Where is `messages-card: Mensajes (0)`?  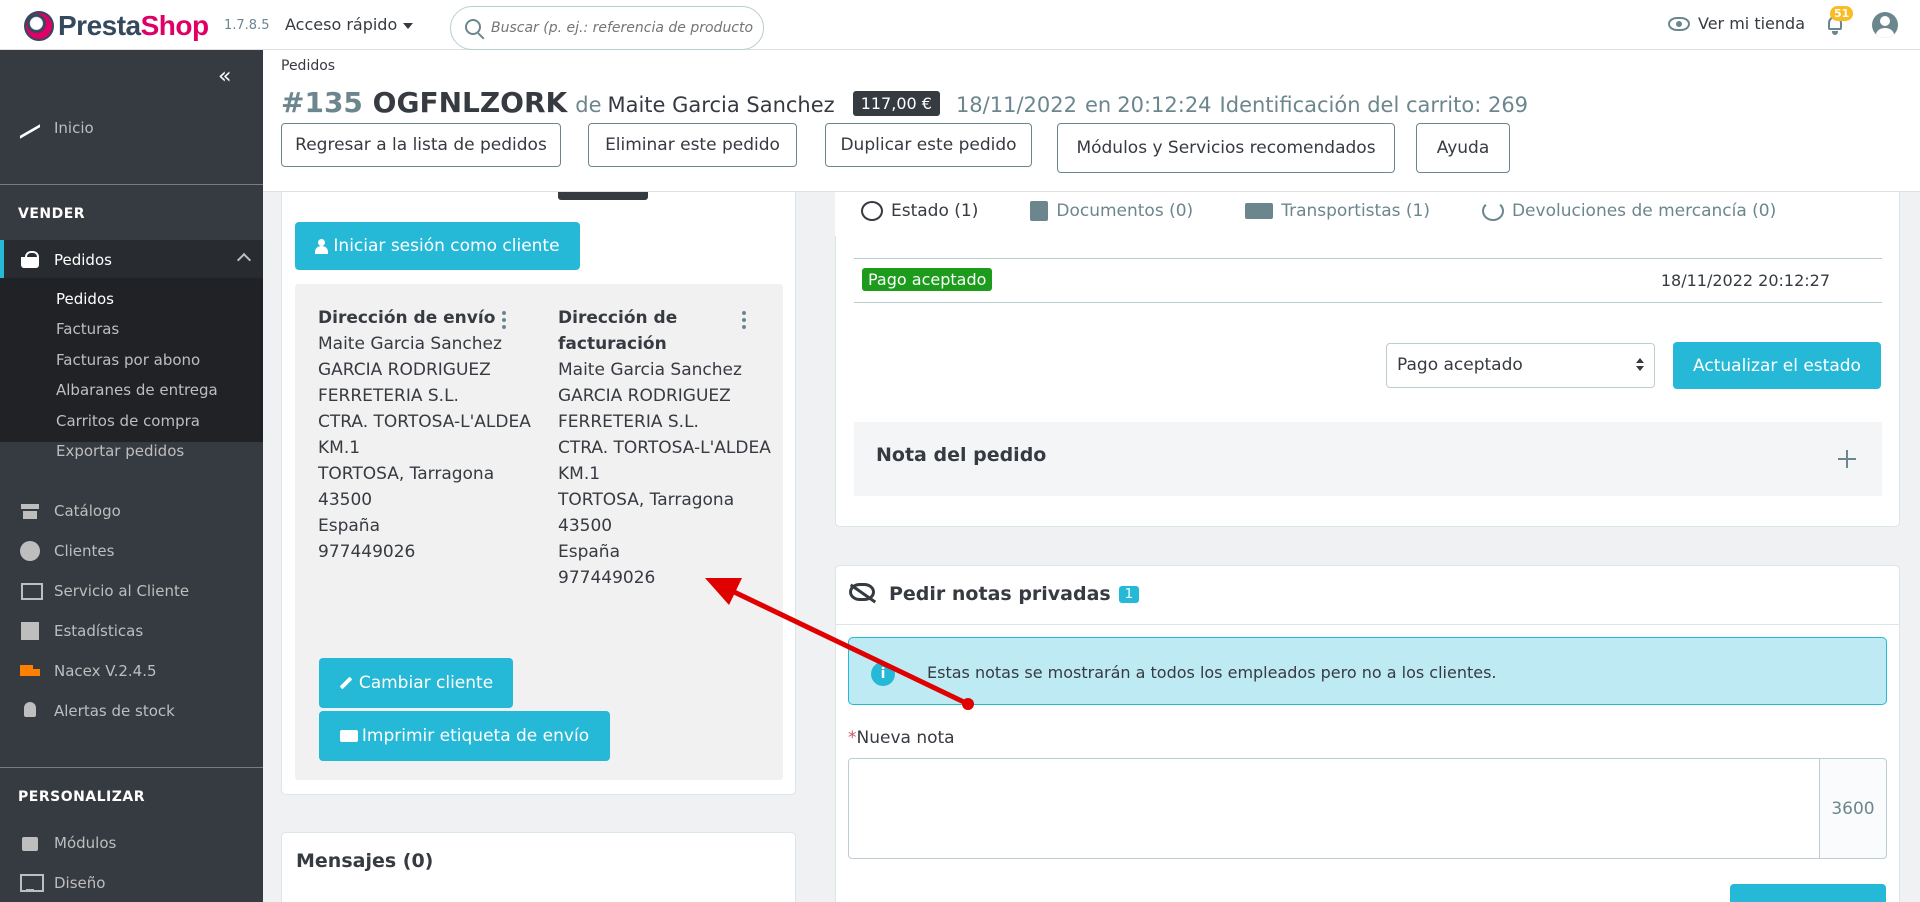 messages-card: Mensajes (0) is located at coordinates (538, 867).